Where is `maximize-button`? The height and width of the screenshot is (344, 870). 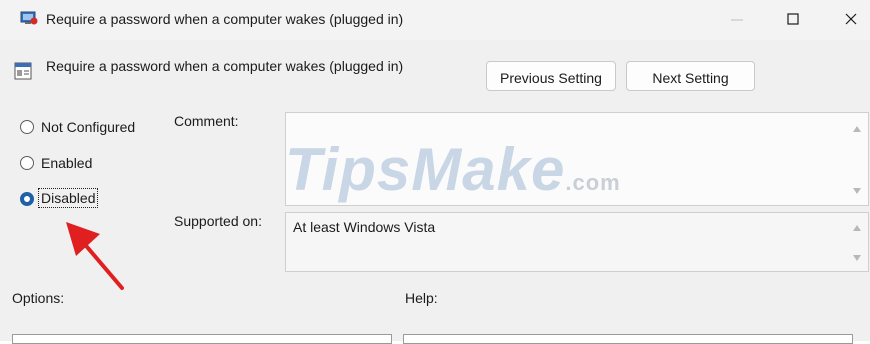 maximize-button is located at coordinates (793, 19).